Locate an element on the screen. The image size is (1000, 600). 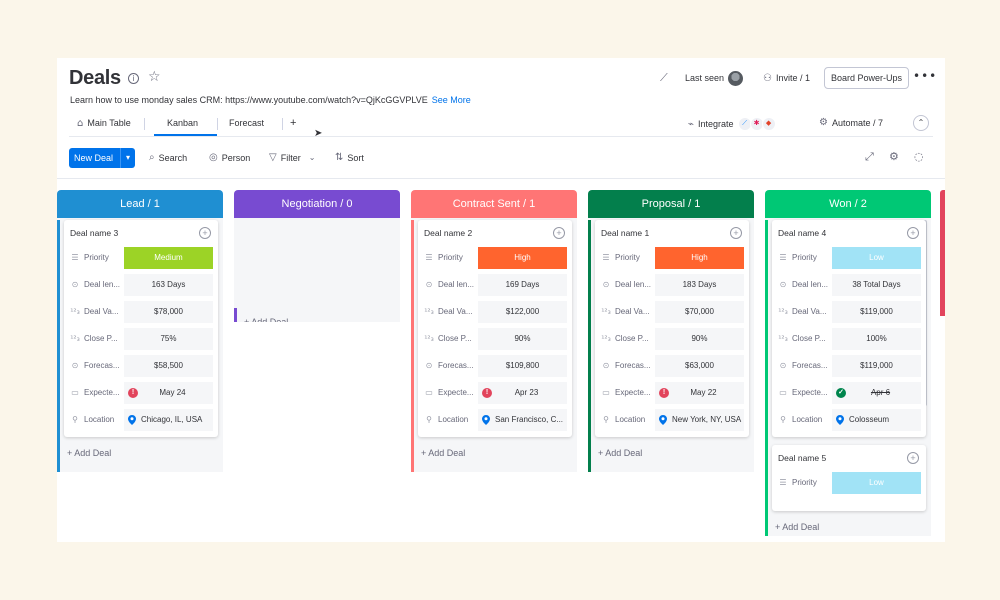
integrate-button: ⌁ Integrate ⟋ ✱ ◆ is located at coordinates (732, 124).